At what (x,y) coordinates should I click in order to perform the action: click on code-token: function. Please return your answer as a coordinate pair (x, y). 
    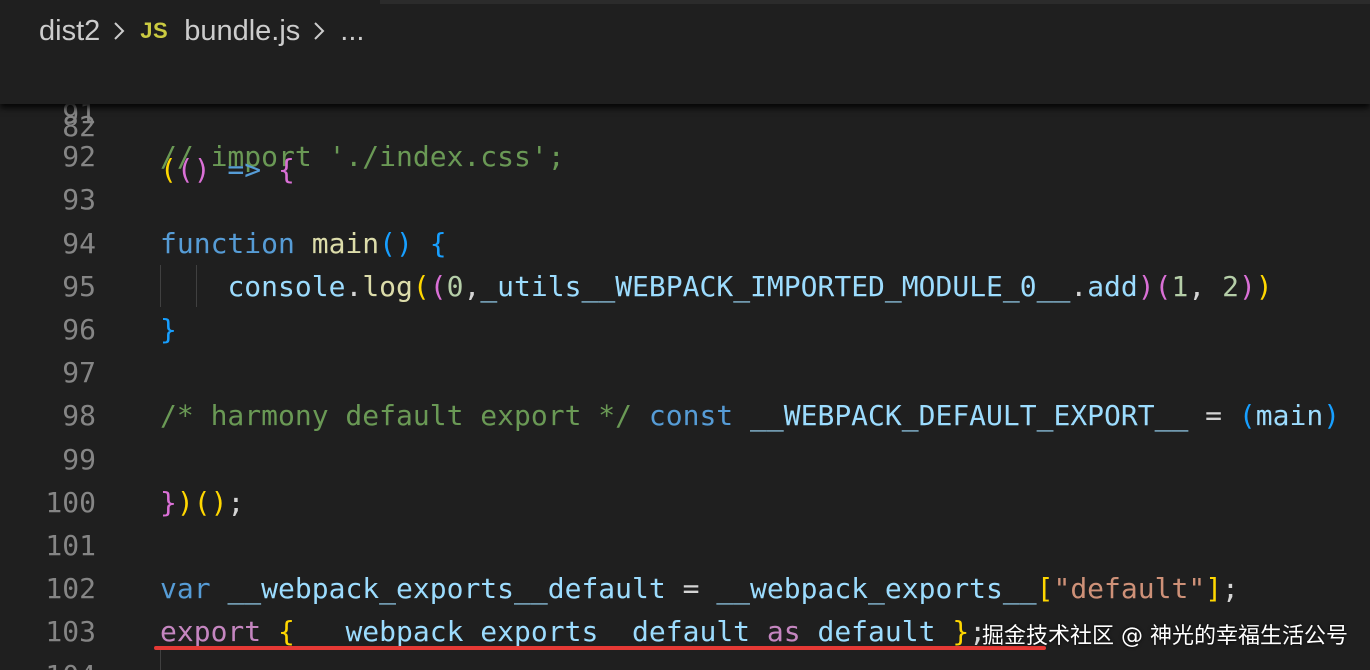
    Looking at the image, I should click on (227, 243).